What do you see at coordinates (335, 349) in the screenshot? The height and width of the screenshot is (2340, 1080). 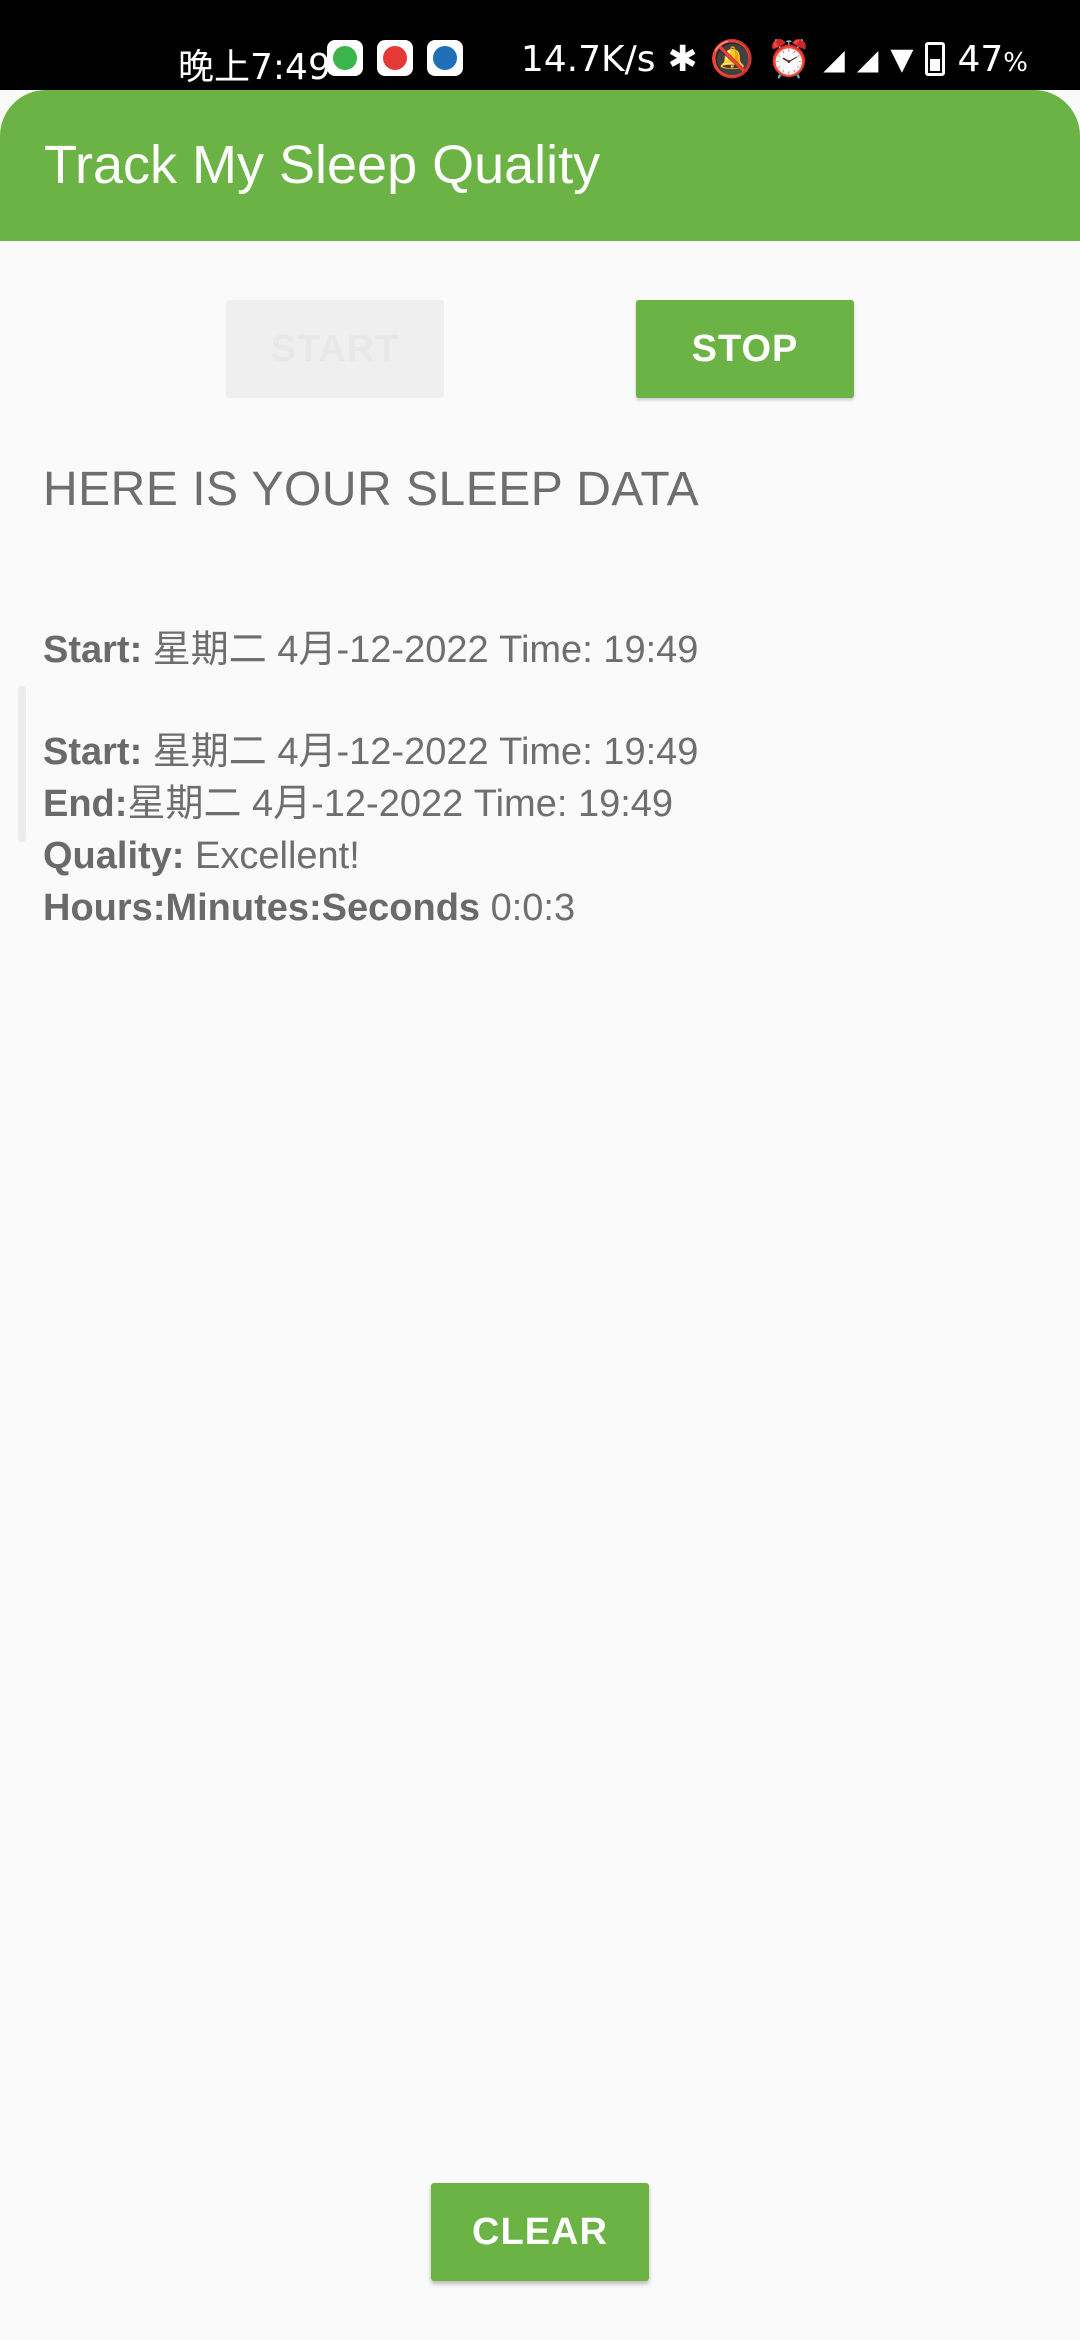 I see `start-button: START` at bounding box center [335, 349].